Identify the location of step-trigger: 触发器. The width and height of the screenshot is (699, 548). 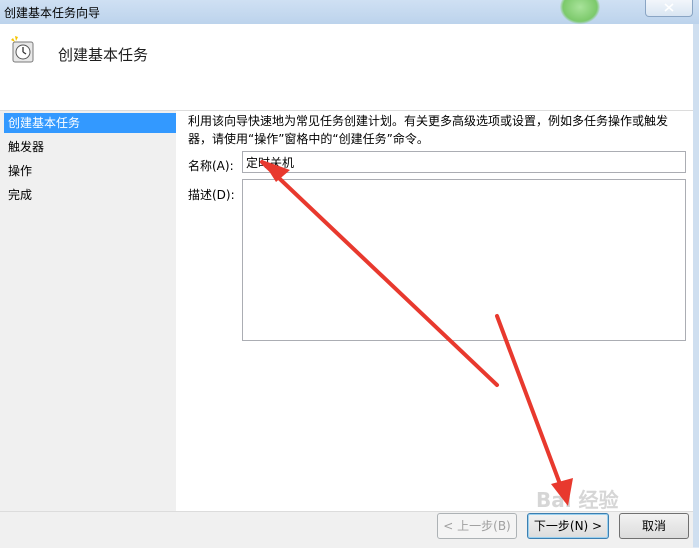
(90, 147).